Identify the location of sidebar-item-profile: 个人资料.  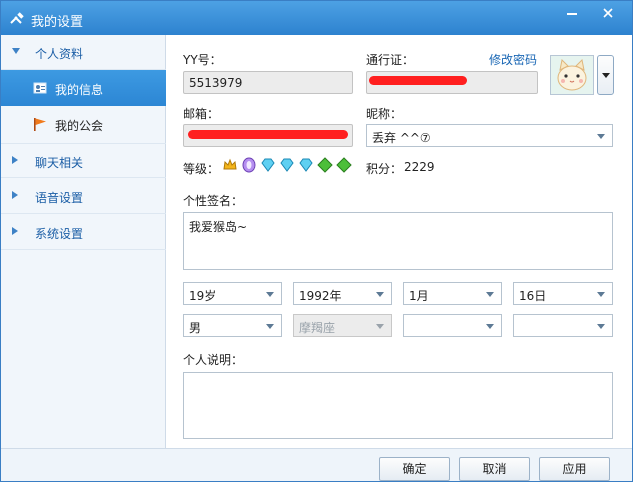
(83, 52).